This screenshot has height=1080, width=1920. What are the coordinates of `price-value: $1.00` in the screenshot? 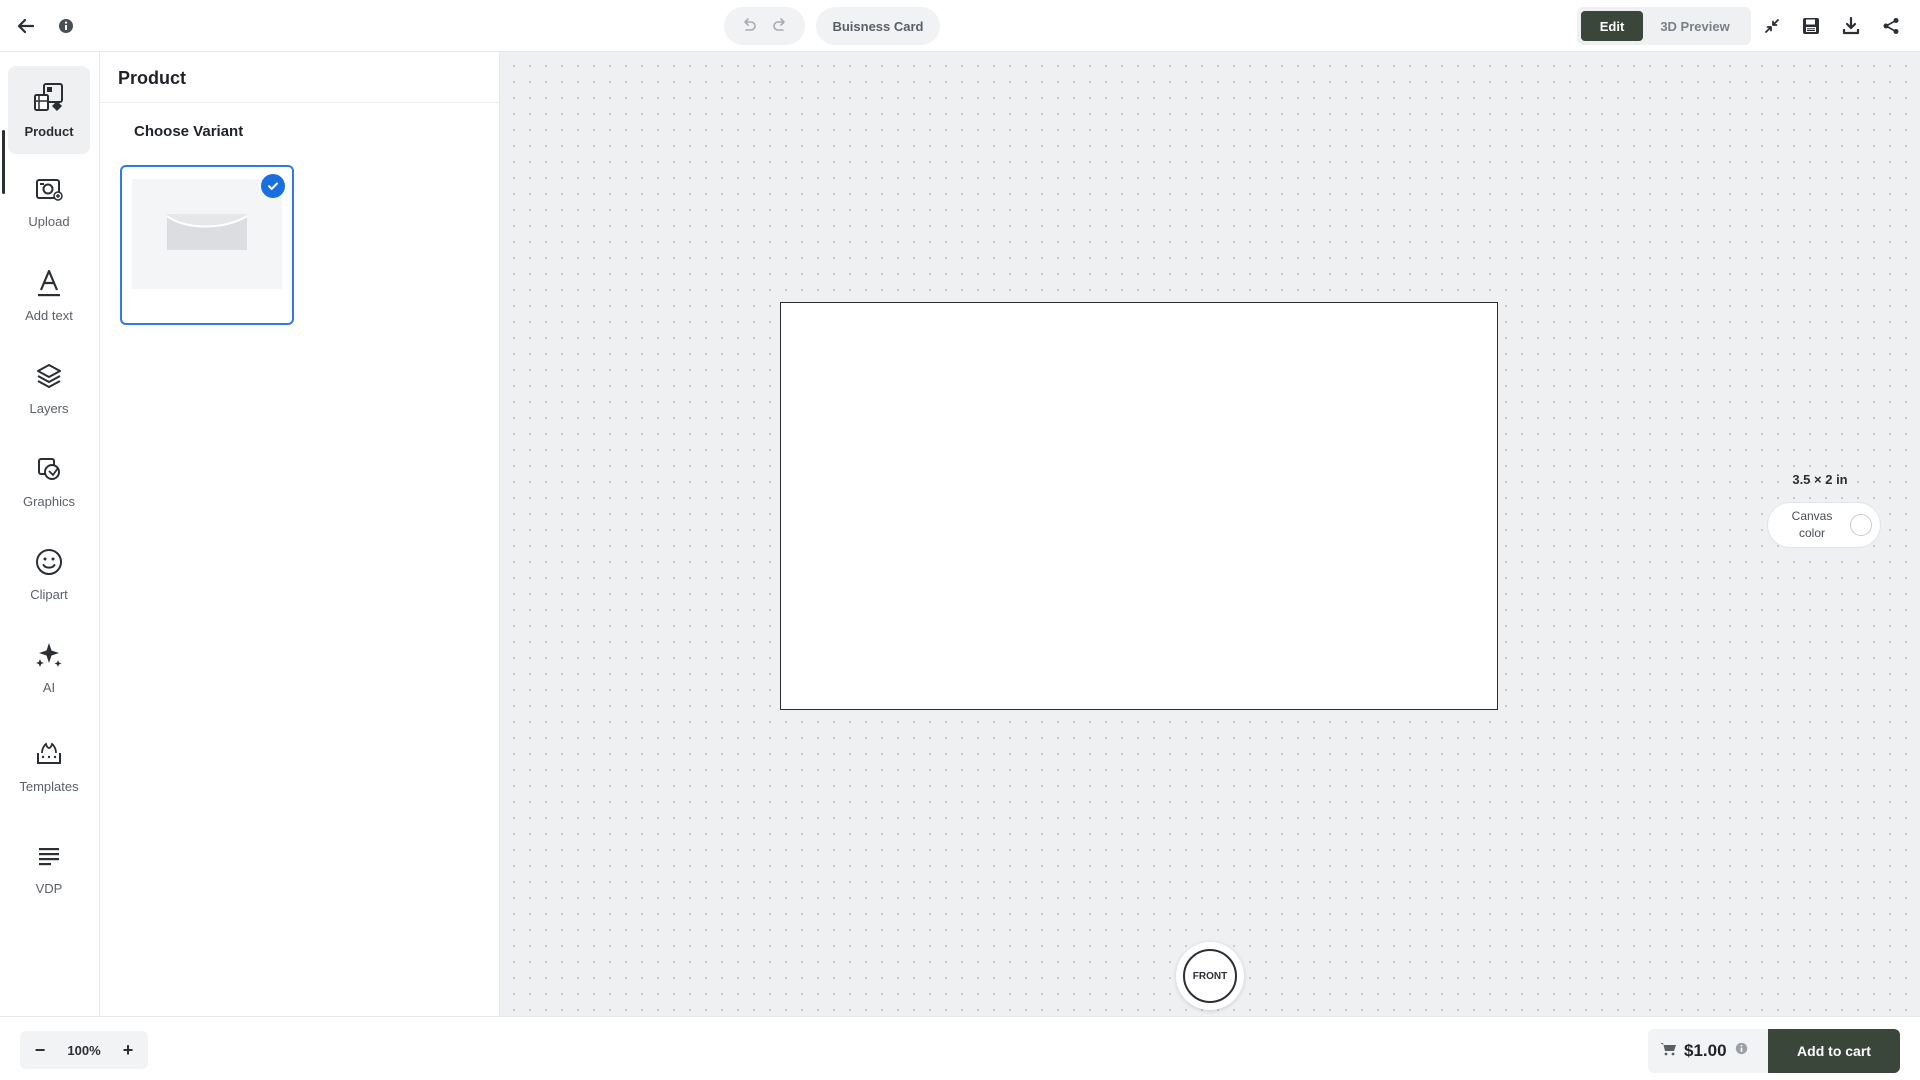 It's located at (1705, 1050).